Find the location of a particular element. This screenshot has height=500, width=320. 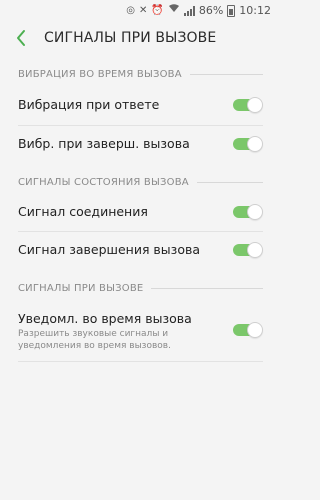

section-header-call-alerts: СИГНАЛЫ ПРИ ВЫЗОВЕ is located at coordinates (140, 288).